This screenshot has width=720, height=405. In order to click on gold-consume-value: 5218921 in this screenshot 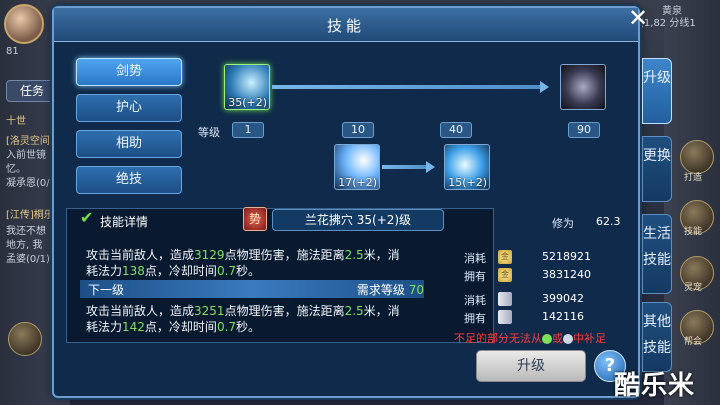, I will do `click(566, 256)`.